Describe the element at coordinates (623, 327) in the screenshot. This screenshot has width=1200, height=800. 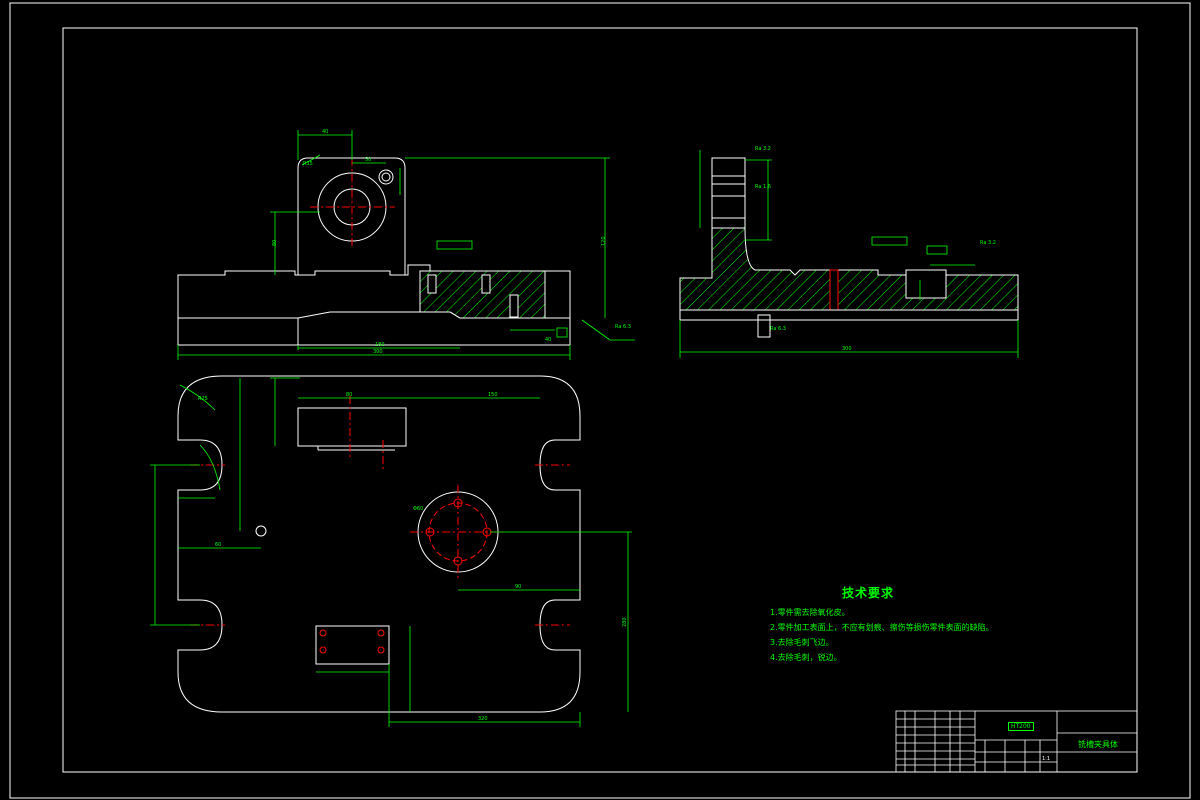
I see `roughness-front: Ra 6.3` at that location.